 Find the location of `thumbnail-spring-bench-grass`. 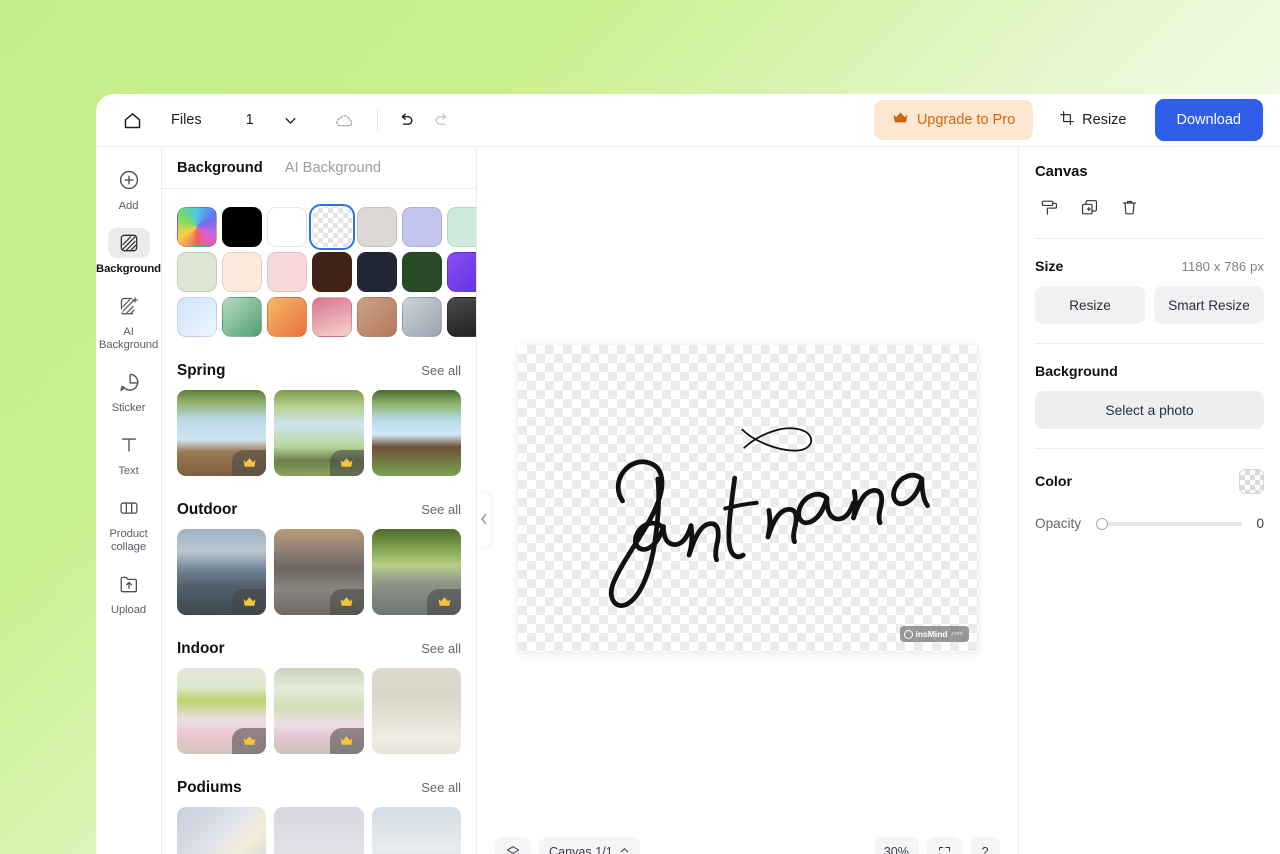

thumbnail-spring-bench-grass is located at coordinates (416, 433).